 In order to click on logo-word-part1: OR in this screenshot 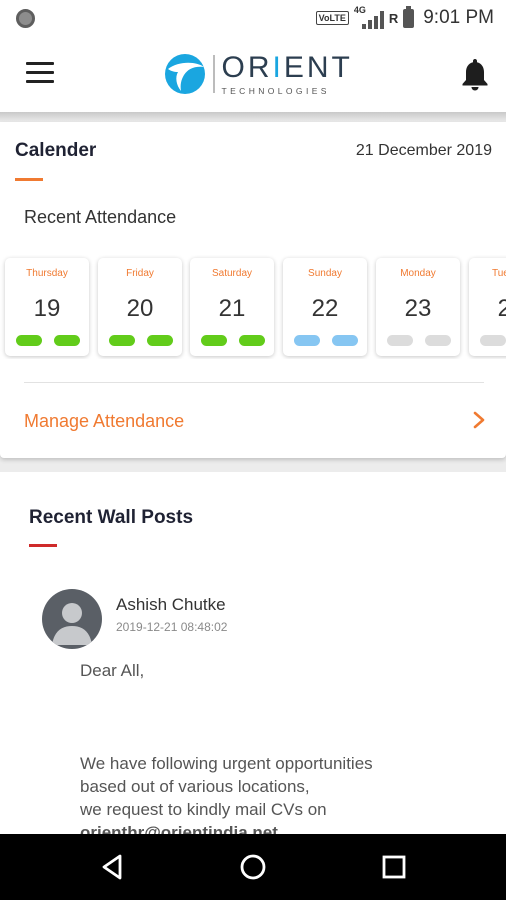, I will do `click(247, 67)`.